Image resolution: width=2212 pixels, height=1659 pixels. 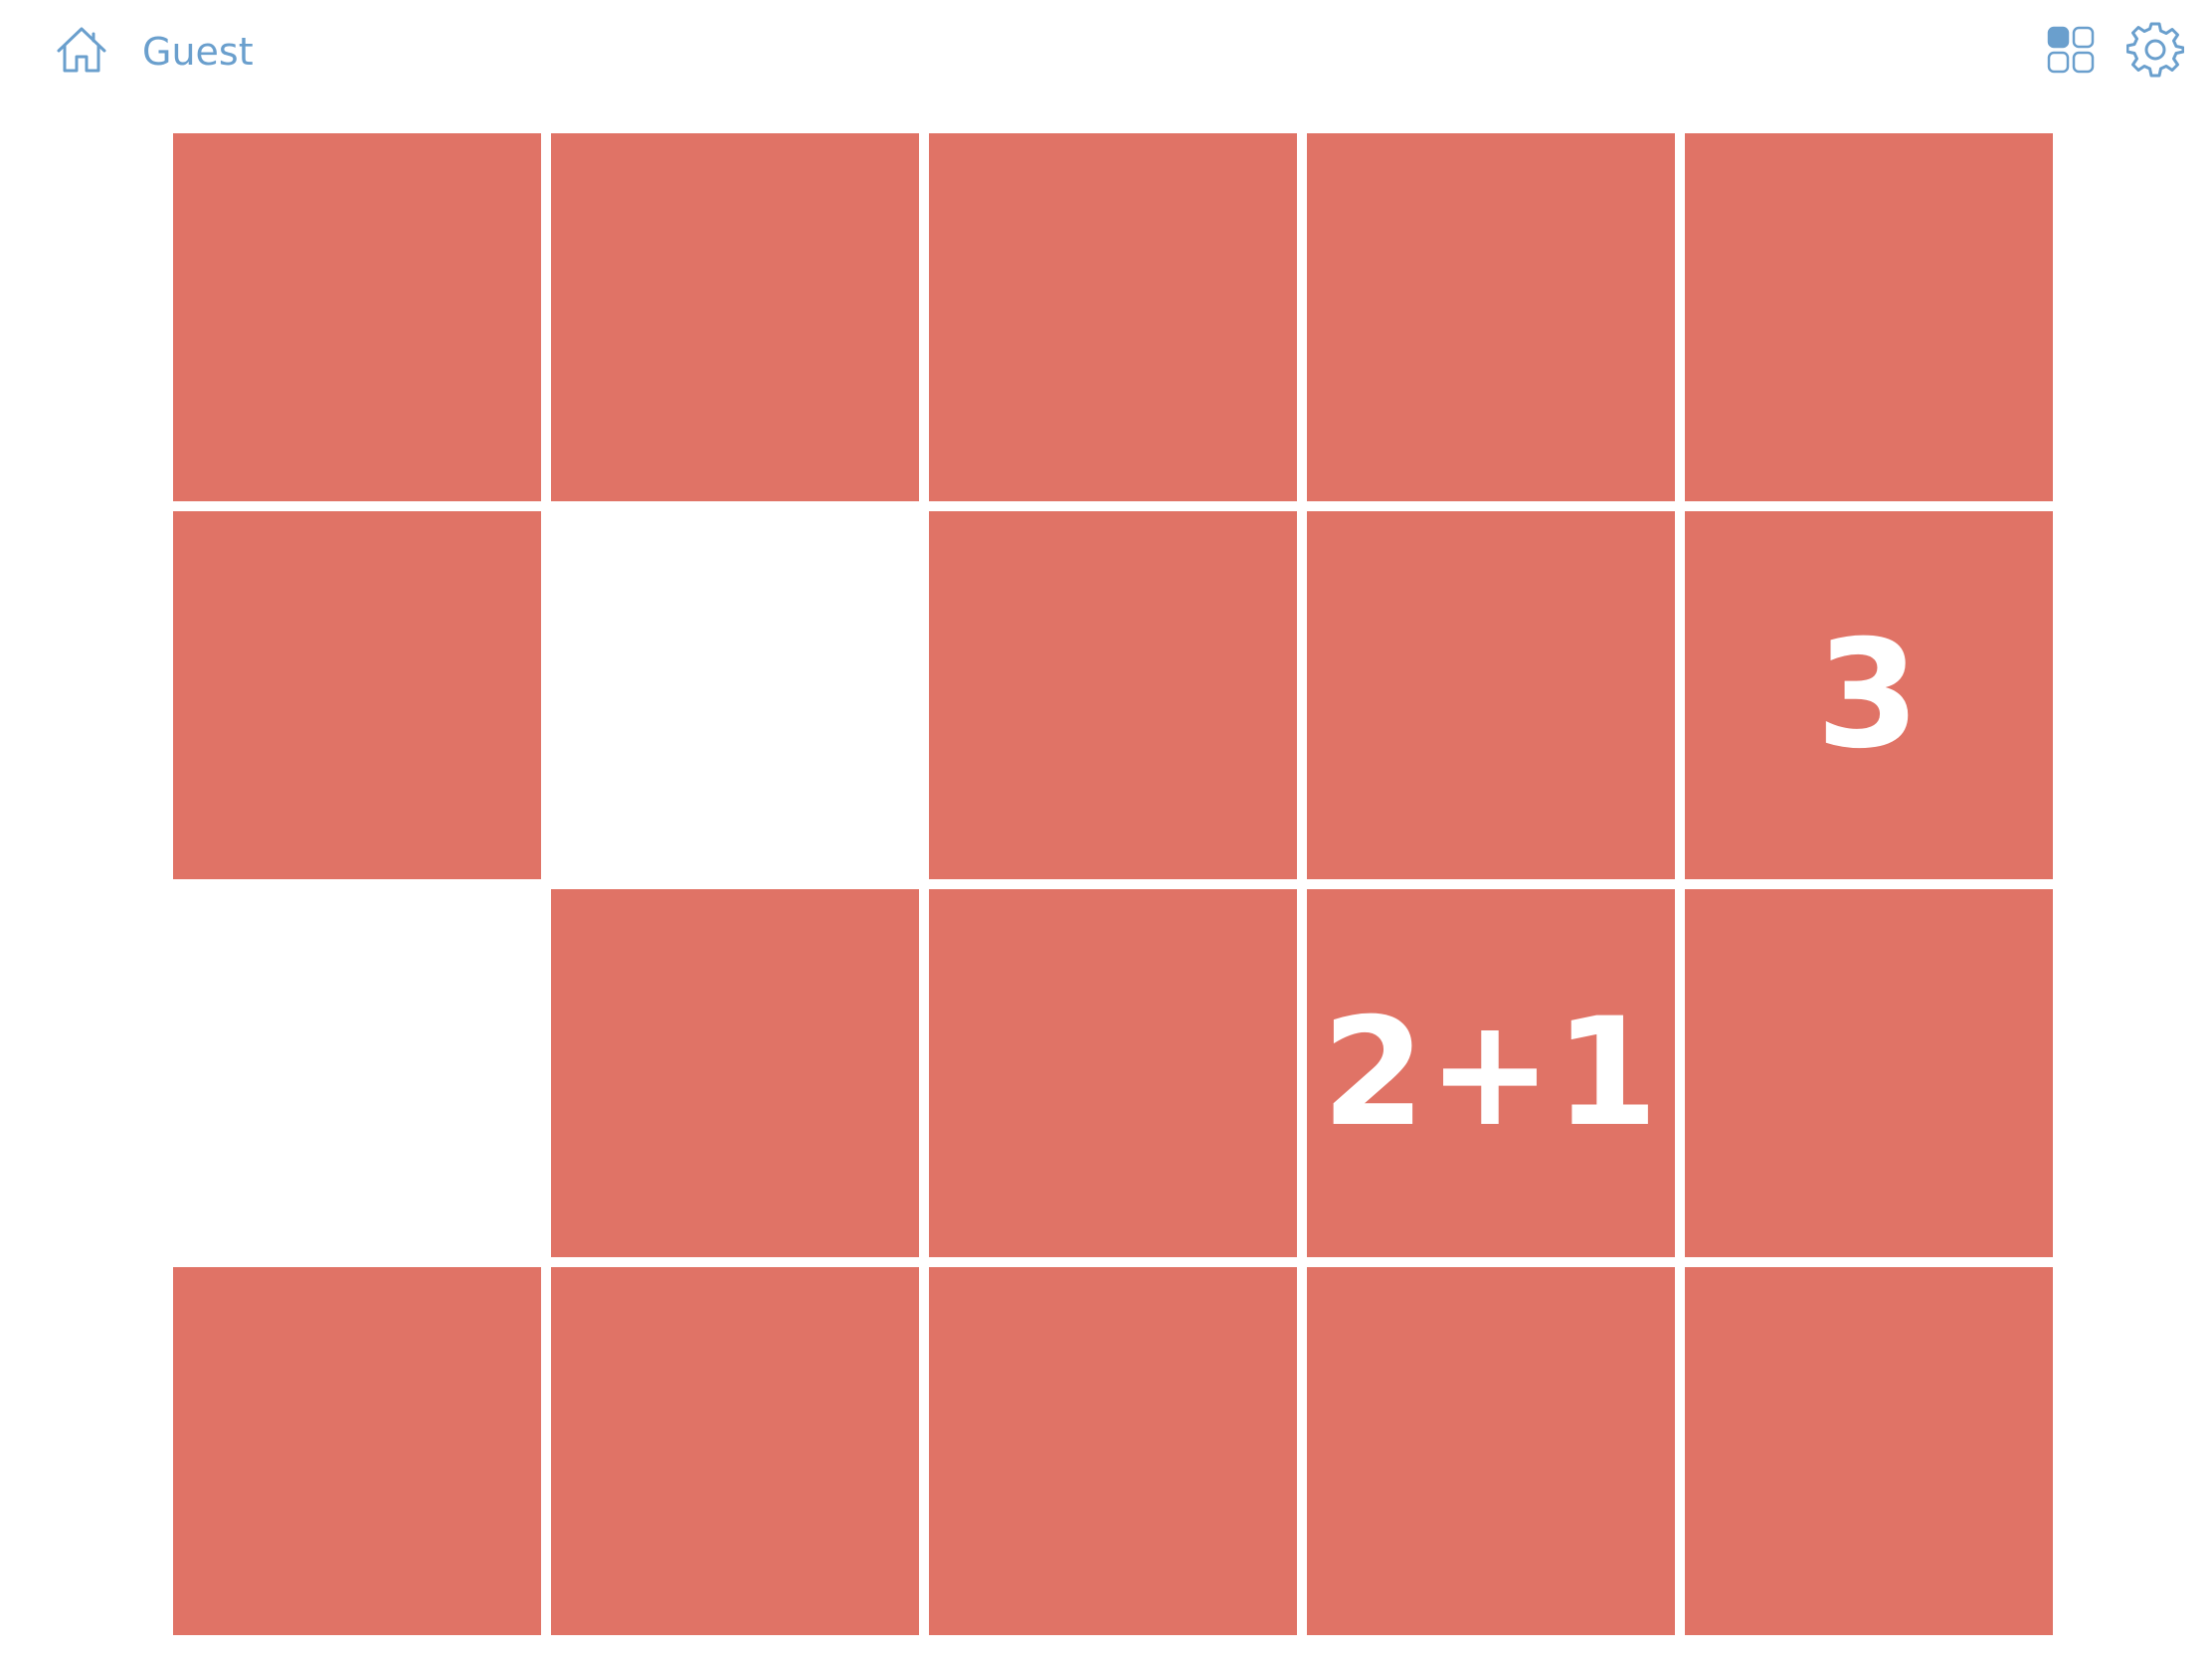 I want to click on gear-icon, so click(x=2155, y=51).